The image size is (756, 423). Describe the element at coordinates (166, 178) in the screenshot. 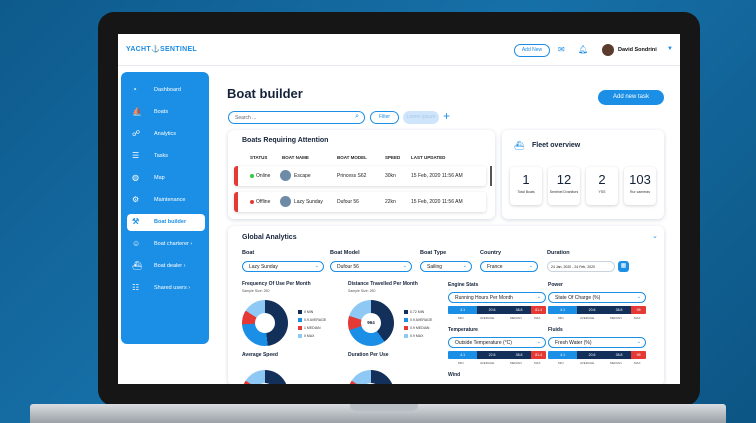

I see `sidebar-item-map: ◍ Map` at that location.